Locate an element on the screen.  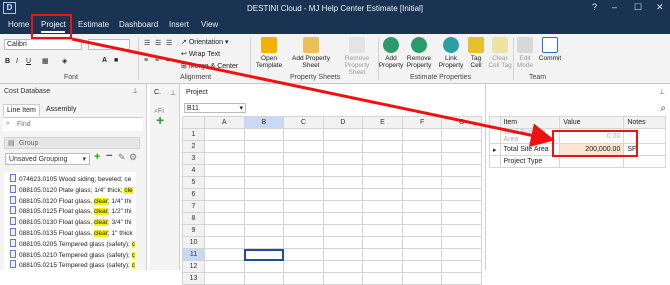
settings-icon: ⚙ is located at coordinates (133, 157).